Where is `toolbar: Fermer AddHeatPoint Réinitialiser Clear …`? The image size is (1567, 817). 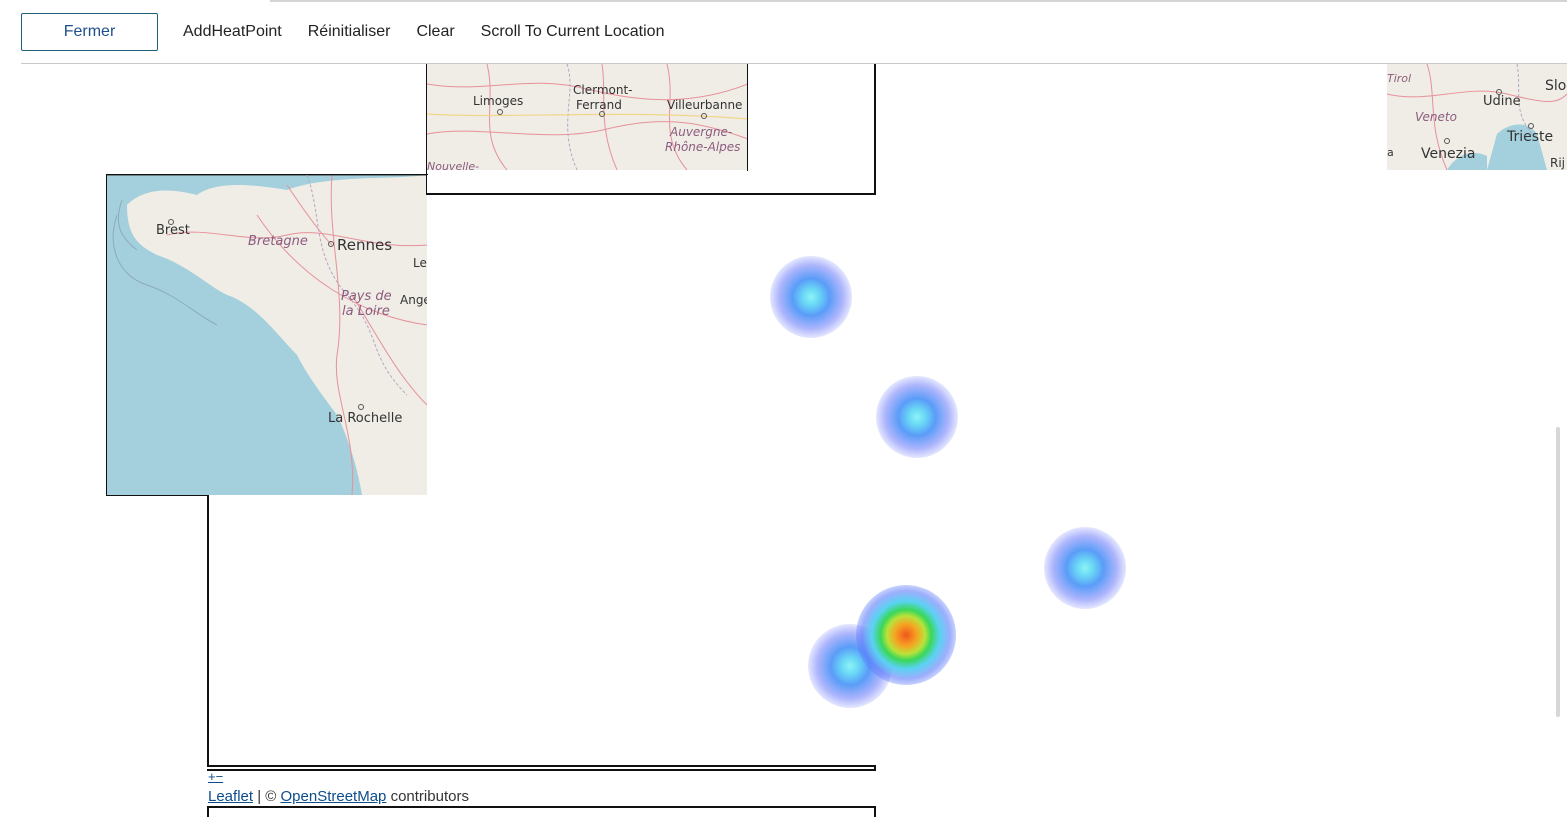 toolbar: Fermer AddHeatPoint Réinitialiser Clear … is located at coordinates (349, 32).